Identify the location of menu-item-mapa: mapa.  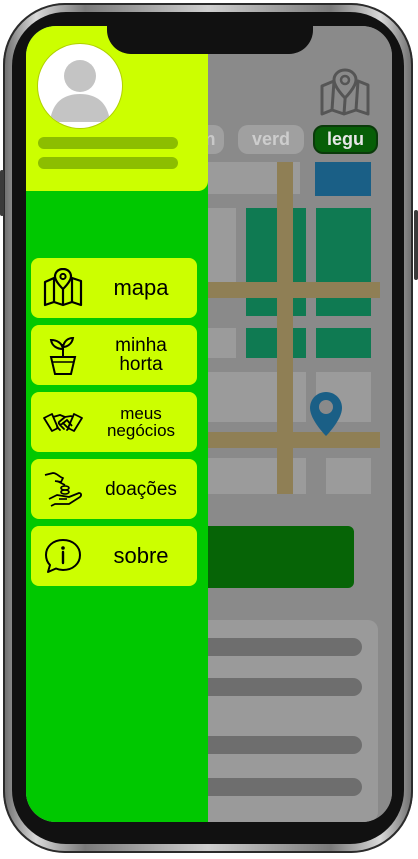
(114, 288).